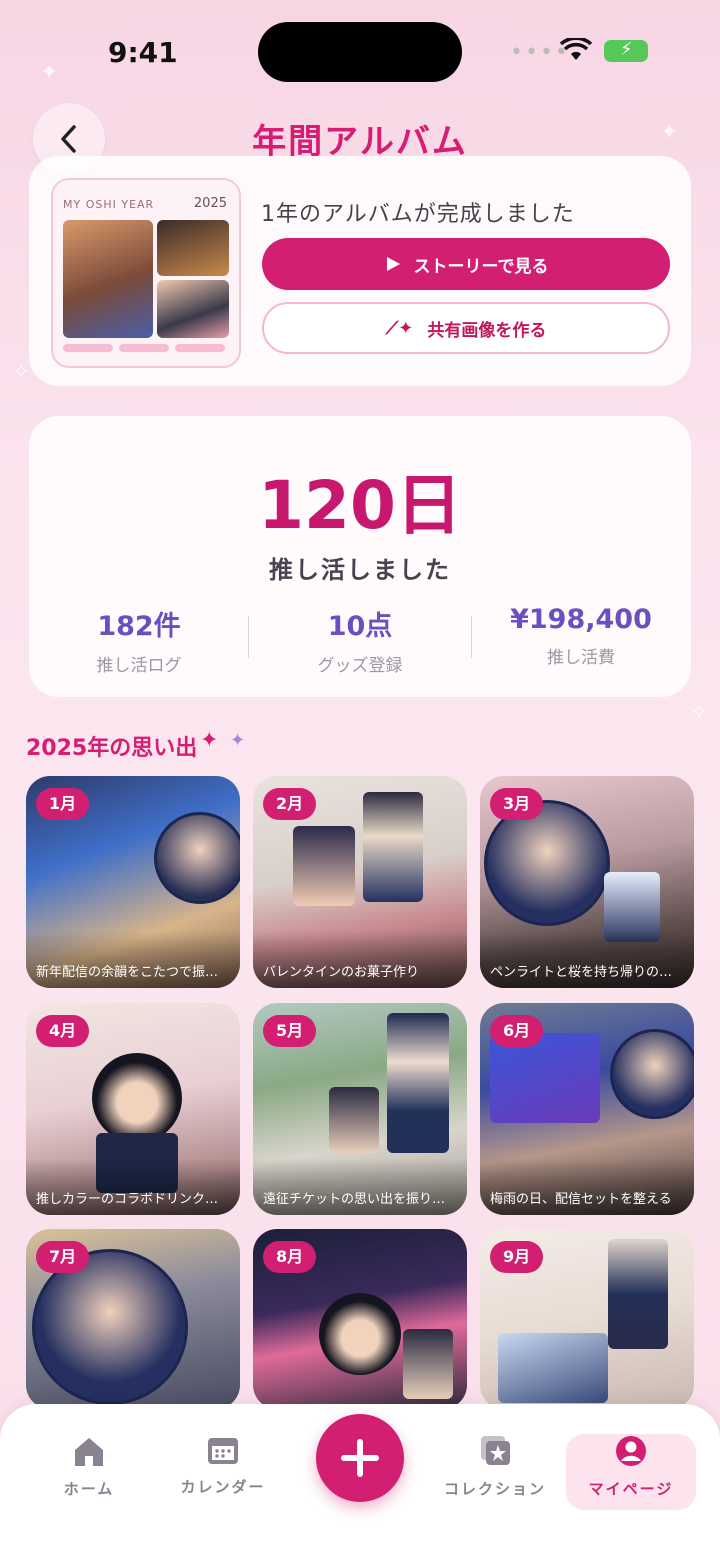 The height and width of the screenshot is (1564, 720). I want to click on memory-tile-jul: 7月, so click(133, 1319).